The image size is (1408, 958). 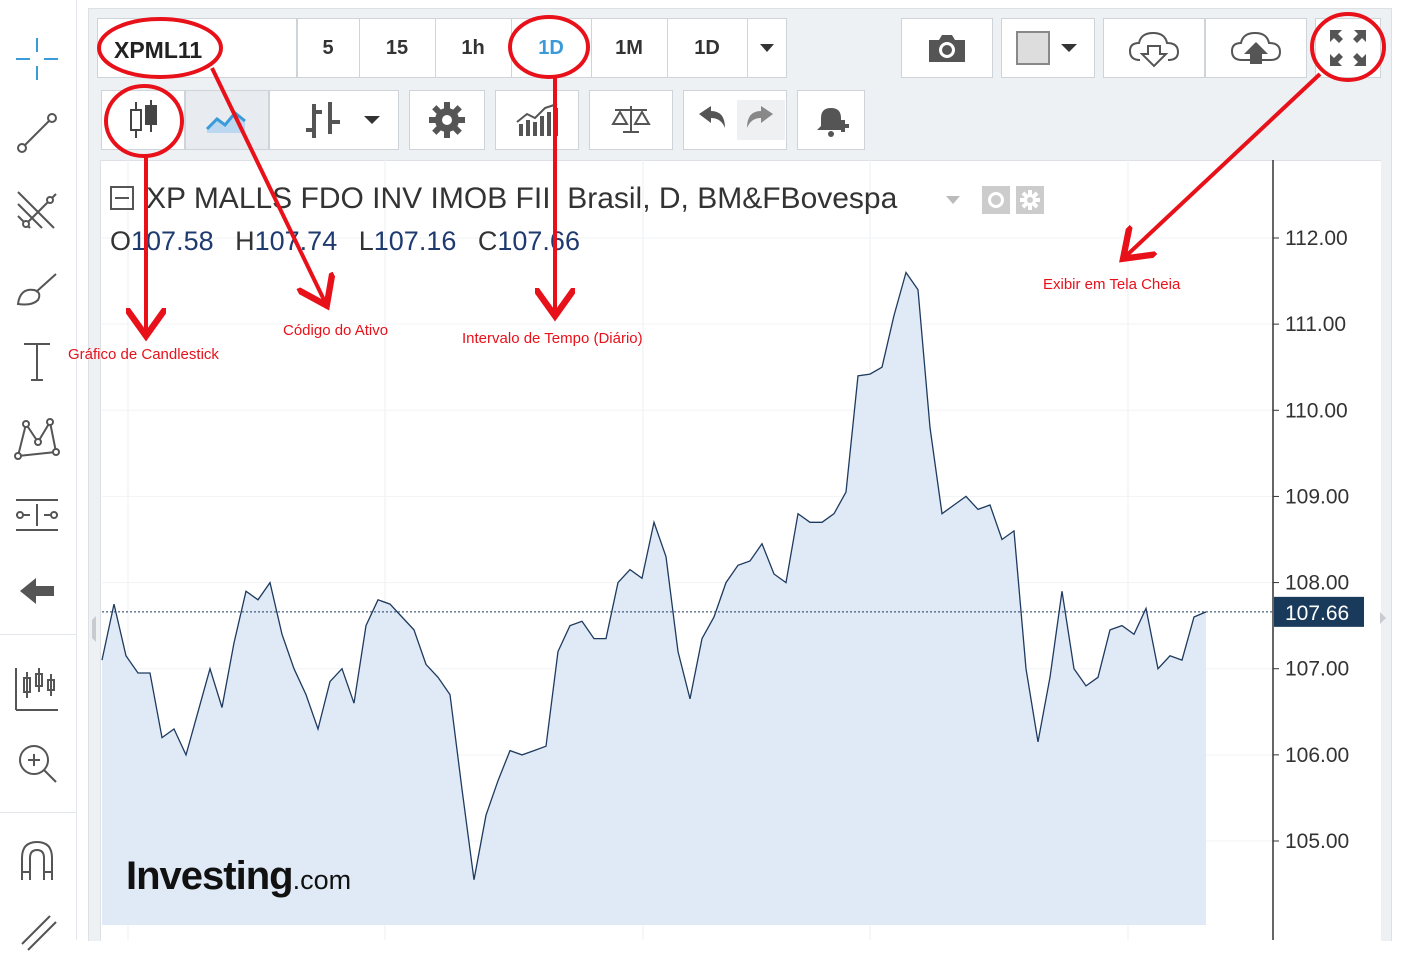 What do you see at coordinates (121, 241) in the screenshot?
I see `open-label: O` at bounding box center [121, 241].